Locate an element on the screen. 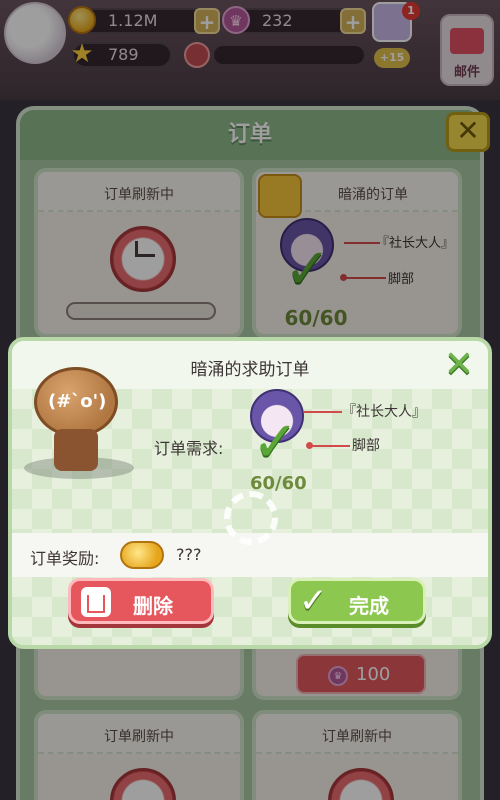 The image size is (500, 800). tag-label: 『社长大人』 is located at coordinates (384, 412).